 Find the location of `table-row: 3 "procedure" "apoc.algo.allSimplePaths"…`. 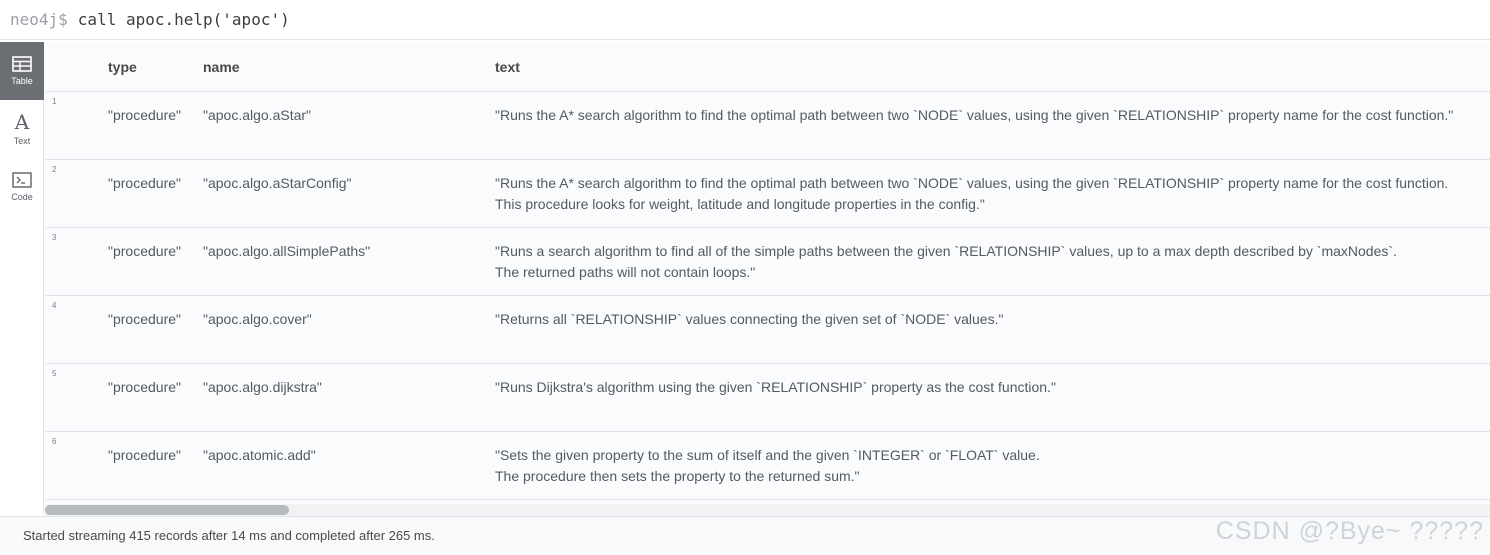

table-row: 3 "procedure" "apoc.algo.allSimplePaths"… is located at coordinates (767, 262).